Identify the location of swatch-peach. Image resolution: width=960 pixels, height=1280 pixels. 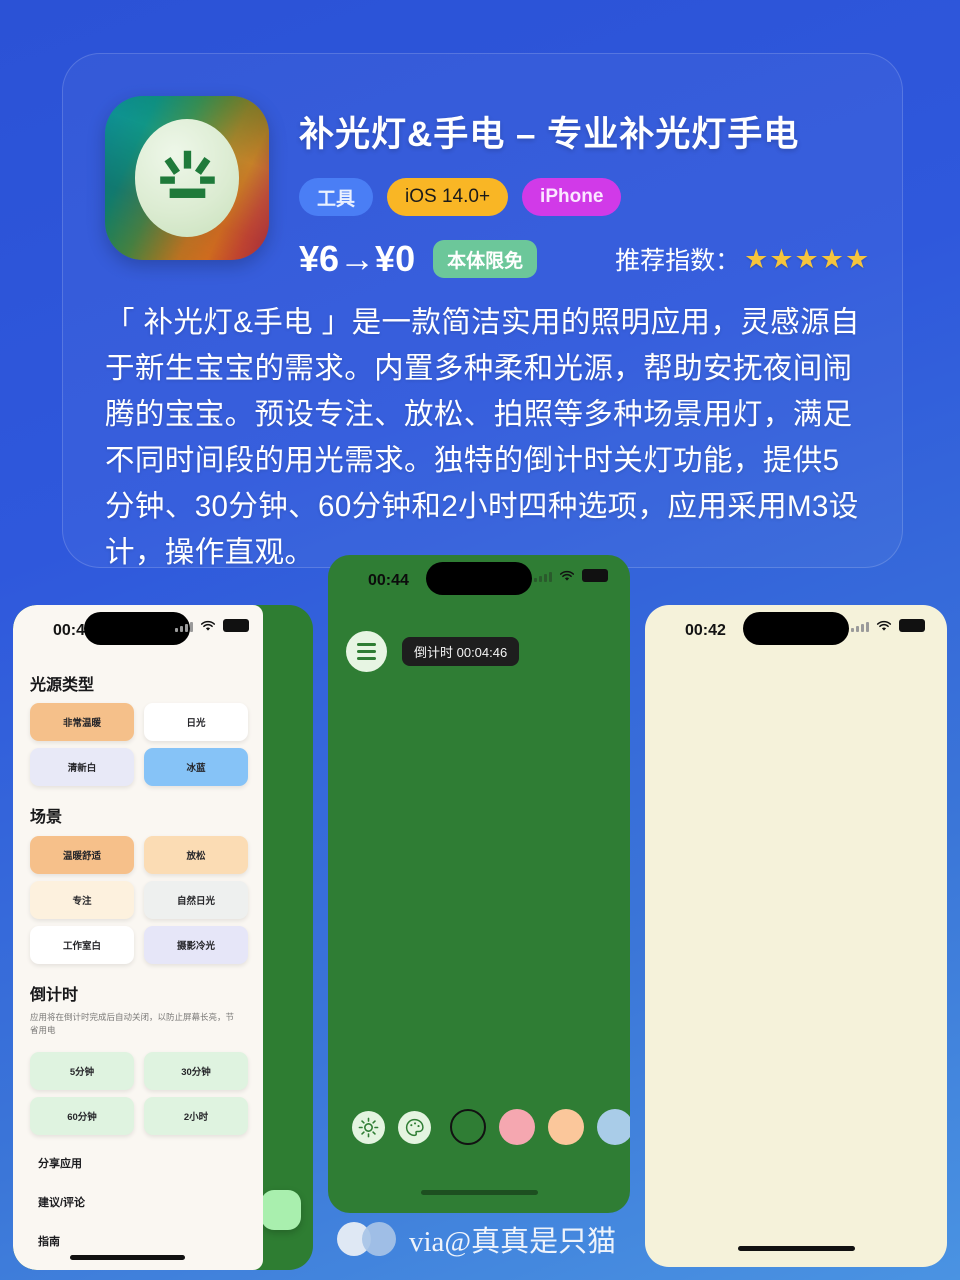
(566, 1127).